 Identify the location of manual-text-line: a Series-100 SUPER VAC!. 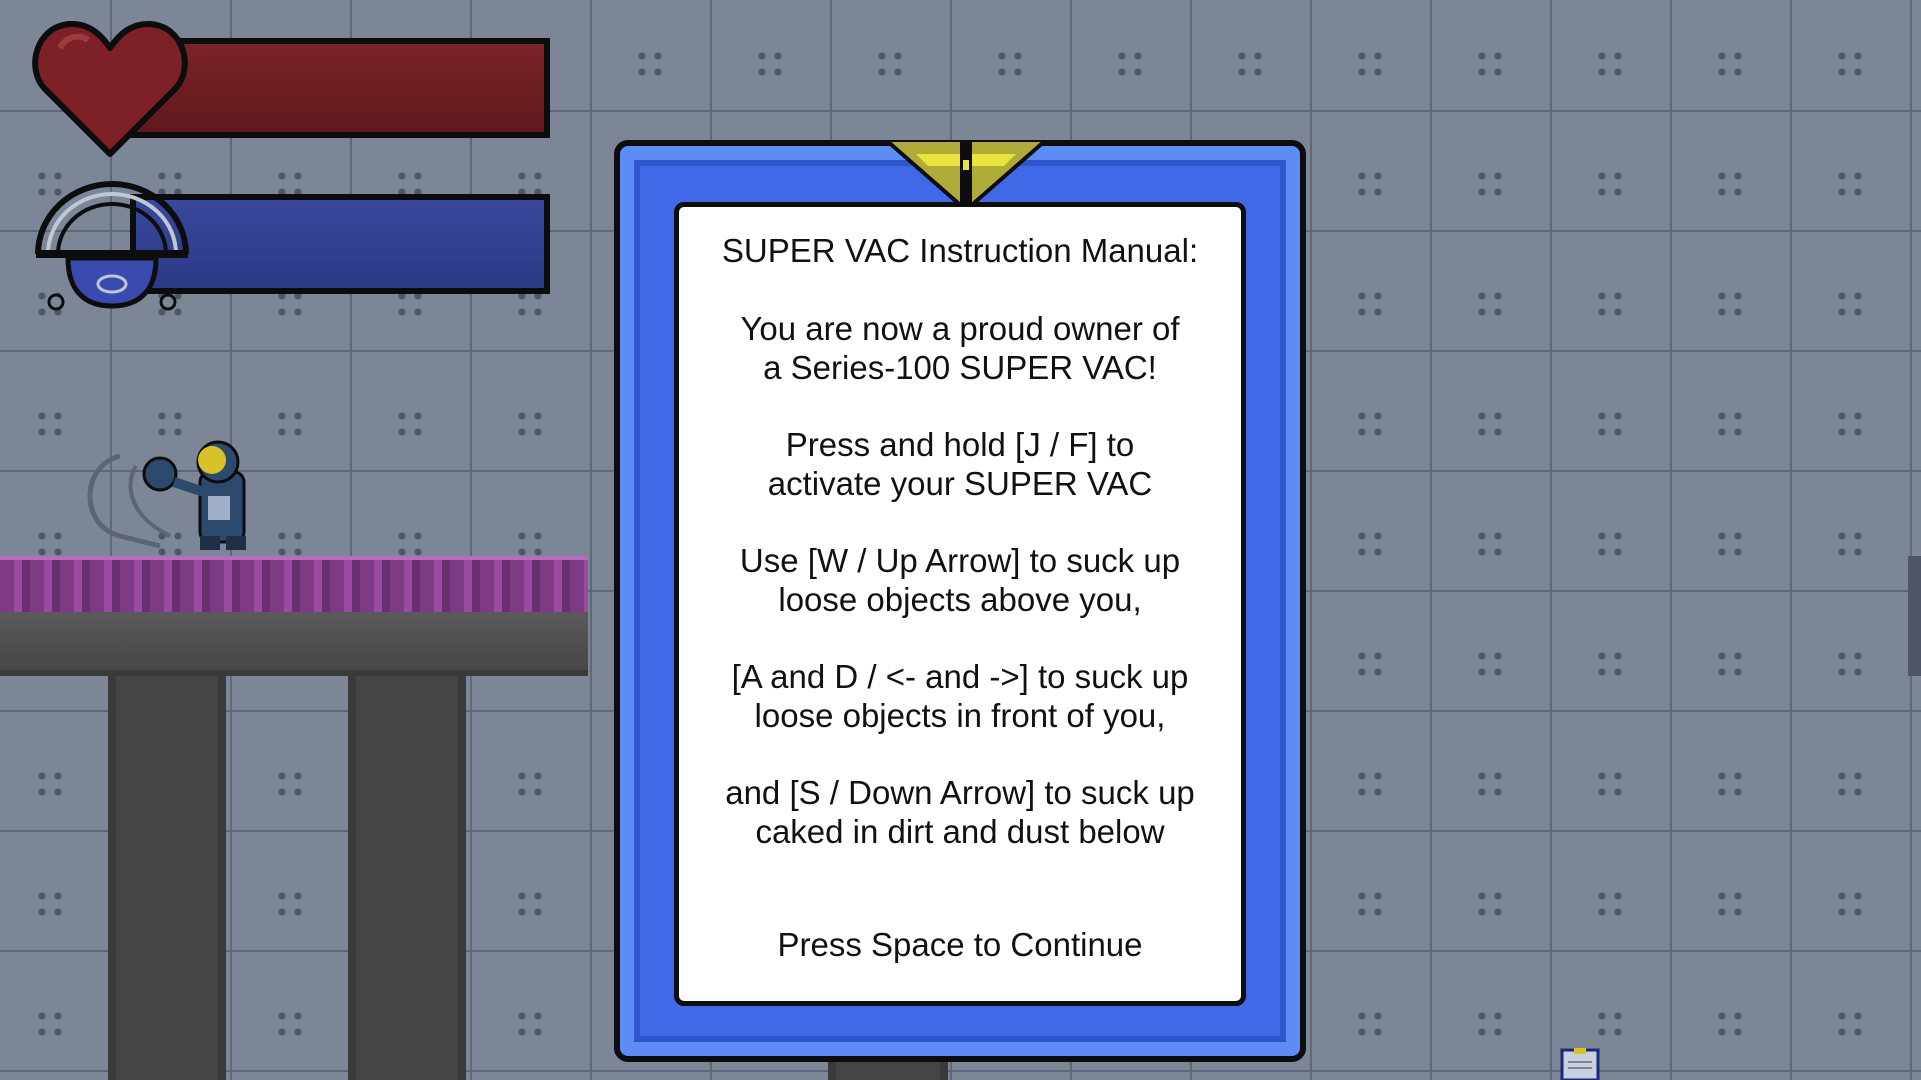
(960, 367).